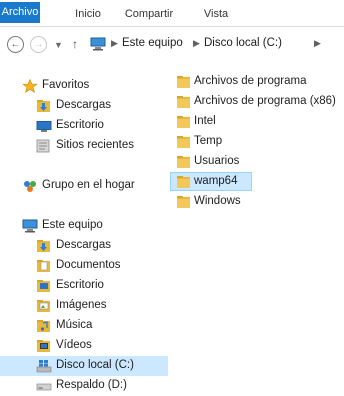 The image size is (344, 396). What do you see at coordinates (74, 325) in the screenshot?
I see `nav-label: Música` at bounding box center [74, 325].